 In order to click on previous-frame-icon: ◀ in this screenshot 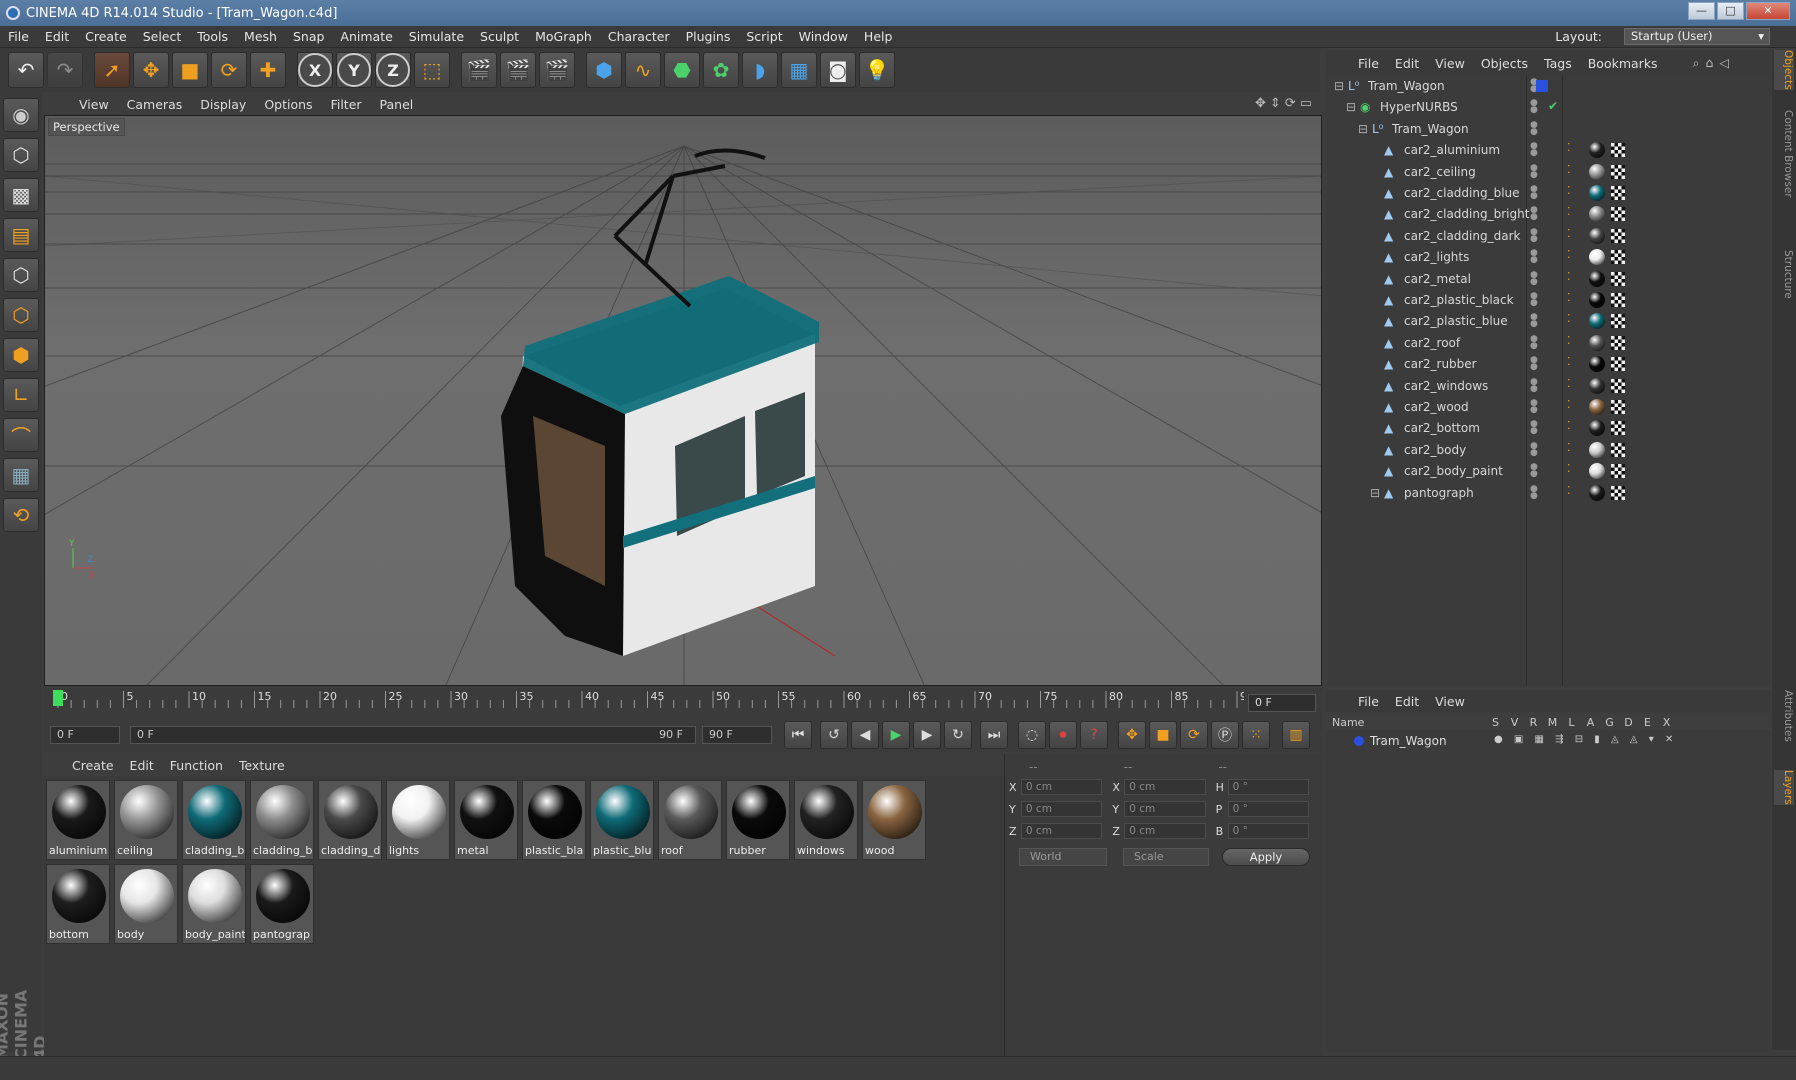, I will do `click(865, 735)`.